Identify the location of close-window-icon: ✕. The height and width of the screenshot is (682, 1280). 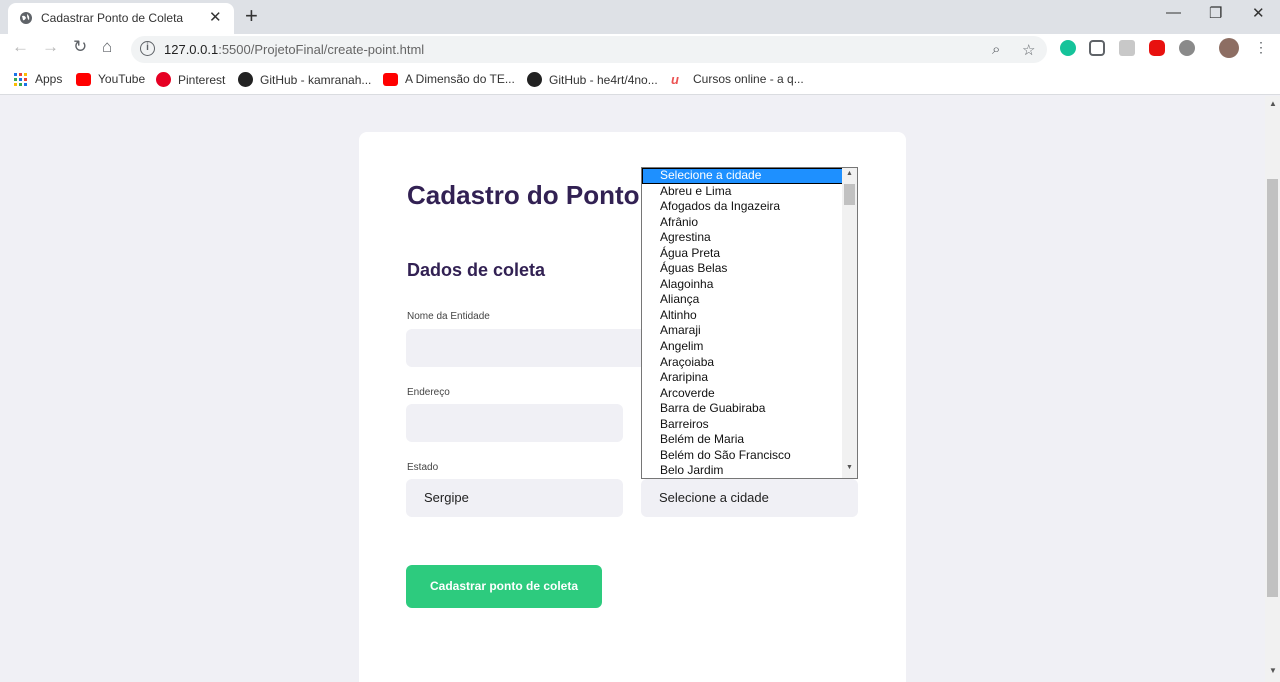
(1258, 13).